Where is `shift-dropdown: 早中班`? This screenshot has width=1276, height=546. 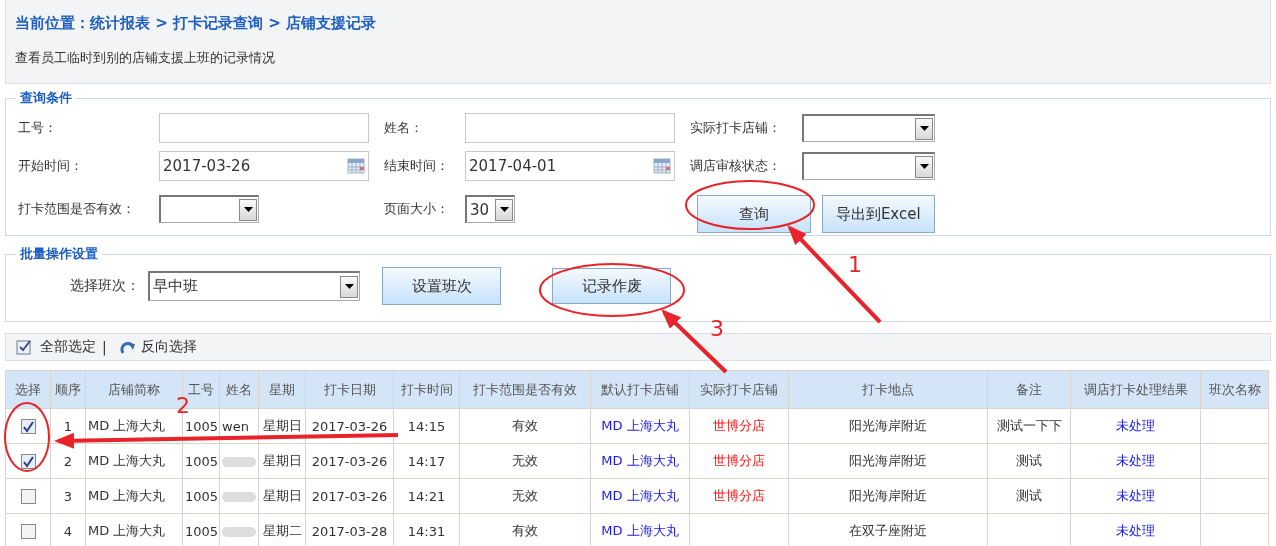 shift-dropdown: 早中班 is located at coordinates (254, 286).